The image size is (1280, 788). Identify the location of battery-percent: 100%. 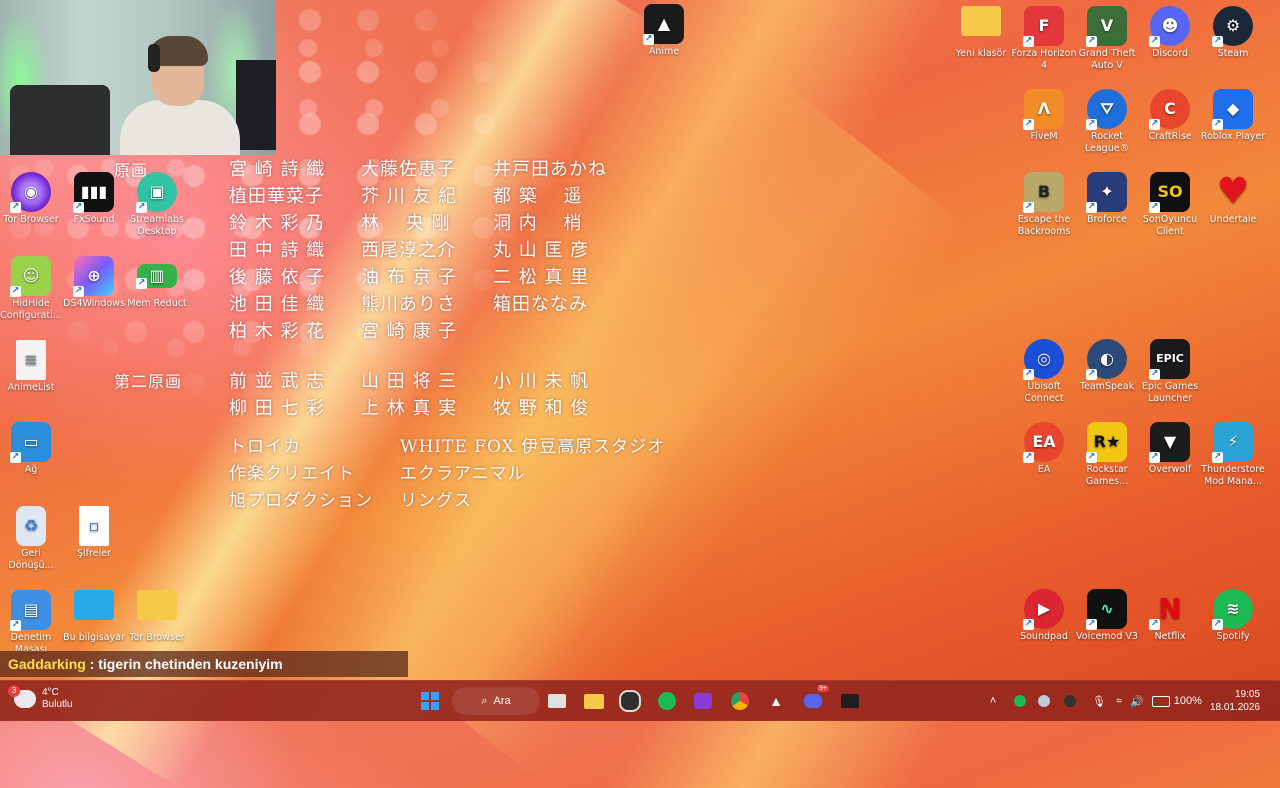
(1187, 701).